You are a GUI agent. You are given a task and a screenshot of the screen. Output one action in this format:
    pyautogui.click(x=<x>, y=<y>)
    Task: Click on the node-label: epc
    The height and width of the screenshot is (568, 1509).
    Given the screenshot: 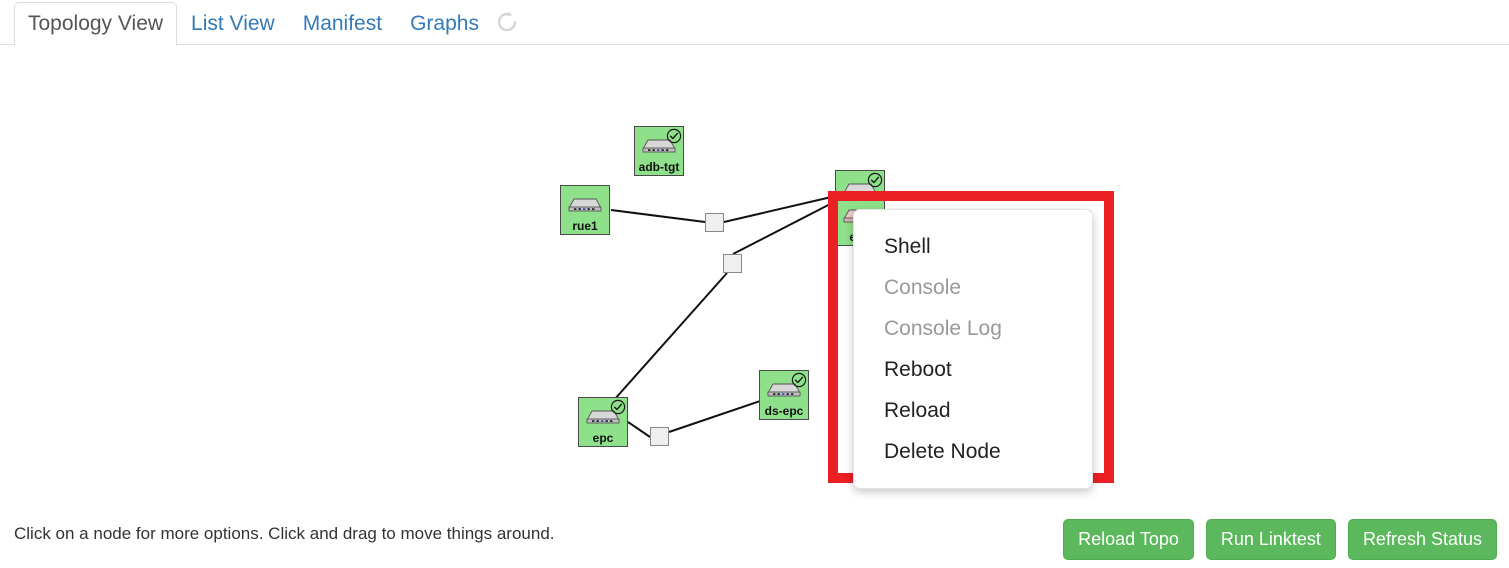 What is the action you would take?
    pyautogui.click(x=603, y=438)
    